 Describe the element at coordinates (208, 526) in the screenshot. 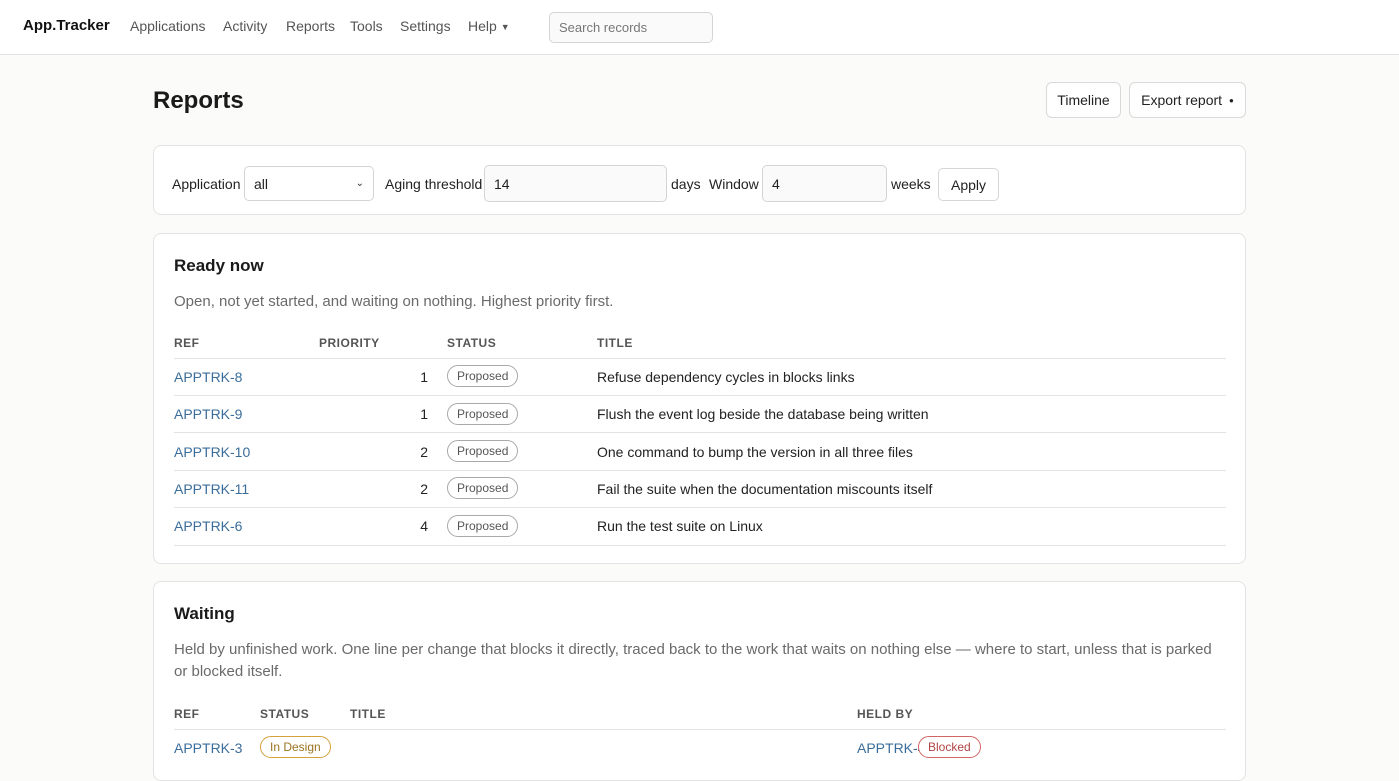

I see `row-ref-link: APPTRK-6` at that location.